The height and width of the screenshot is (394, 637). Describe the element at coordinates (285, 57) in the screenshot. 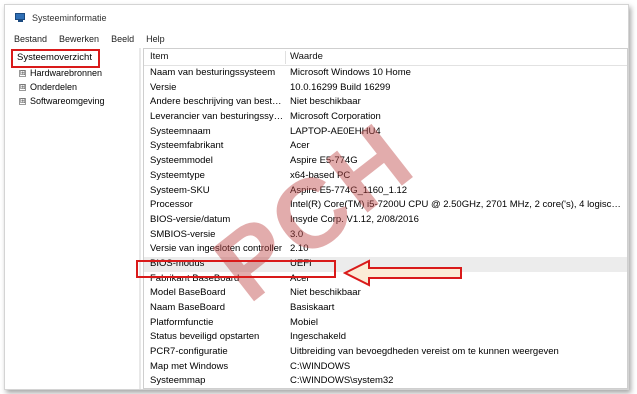

I see `column-divider` at that location.